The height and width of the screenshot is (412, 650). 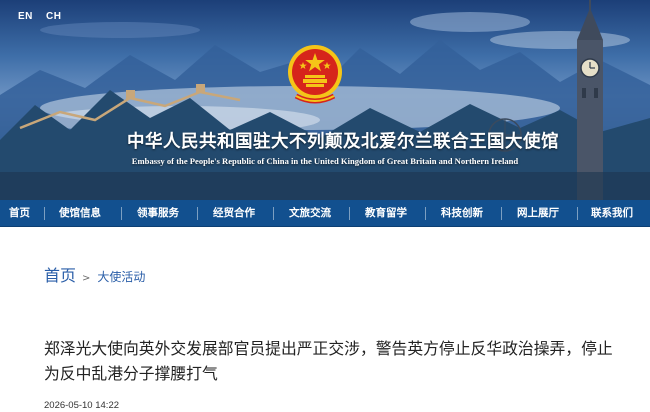 What do you see at coordinates (80, 213) in the screenshot?
I see `nav-item-embassy-info: 使馆信息` at bounding box center [80, 213].